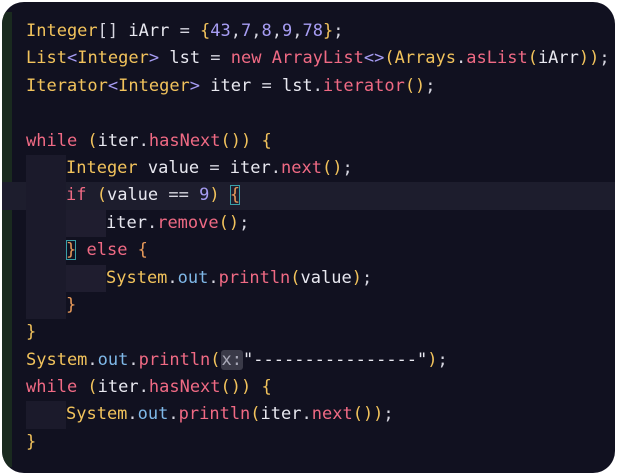 The image size is (617, 475). I want to click on code-line, so click(320, 113).